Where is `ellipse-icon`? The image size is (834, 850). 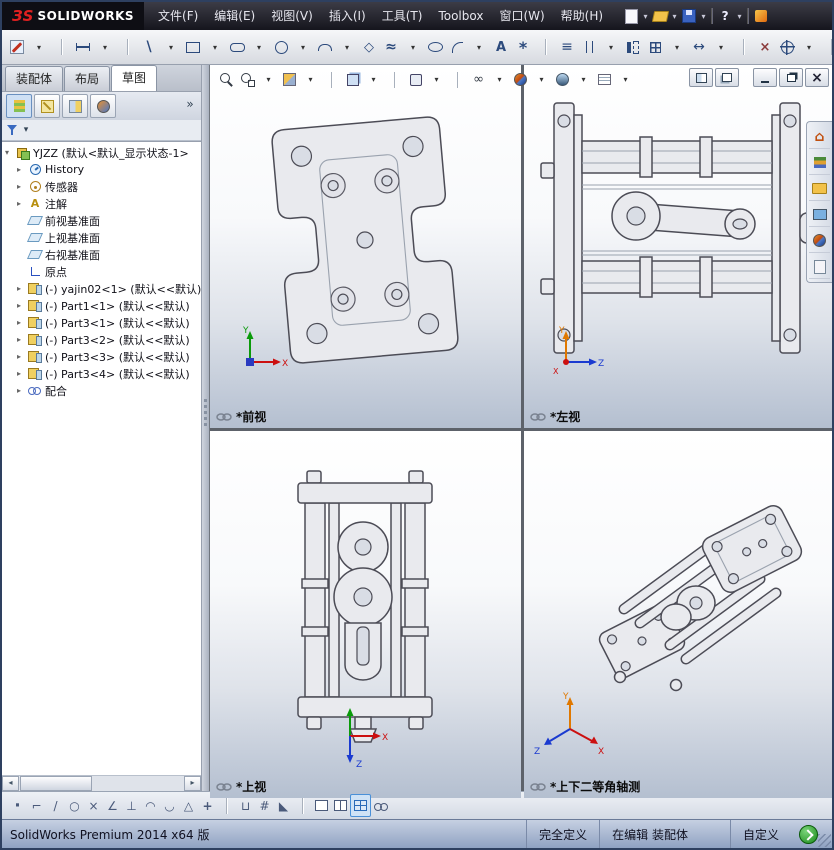
ellipse-icon is located at coordinates (435, 47).